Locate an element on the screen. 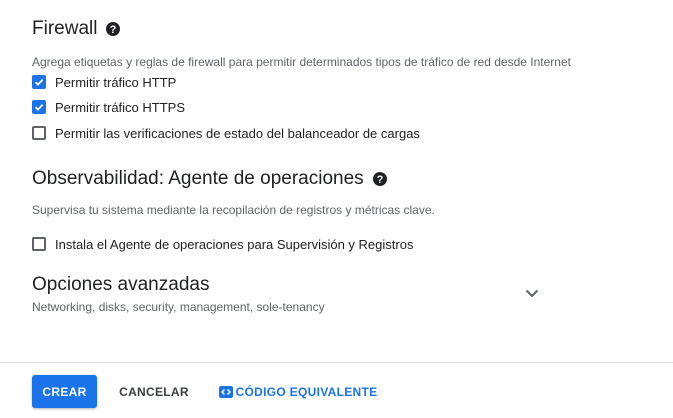 This screenshot has height=418, width=673. checkbox-http-label: Permitir tráfico HTTP is located at coordinates (116, 82).